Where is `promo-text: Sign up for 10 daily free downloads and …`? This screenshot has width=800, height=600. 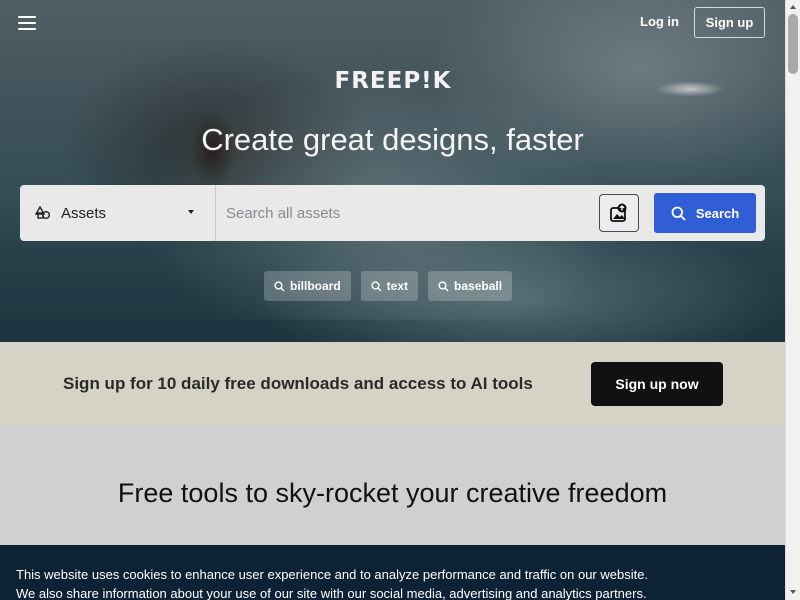
promo-text: Sign up for 10 daily free downloads and … is located at coordinates (298, 383).